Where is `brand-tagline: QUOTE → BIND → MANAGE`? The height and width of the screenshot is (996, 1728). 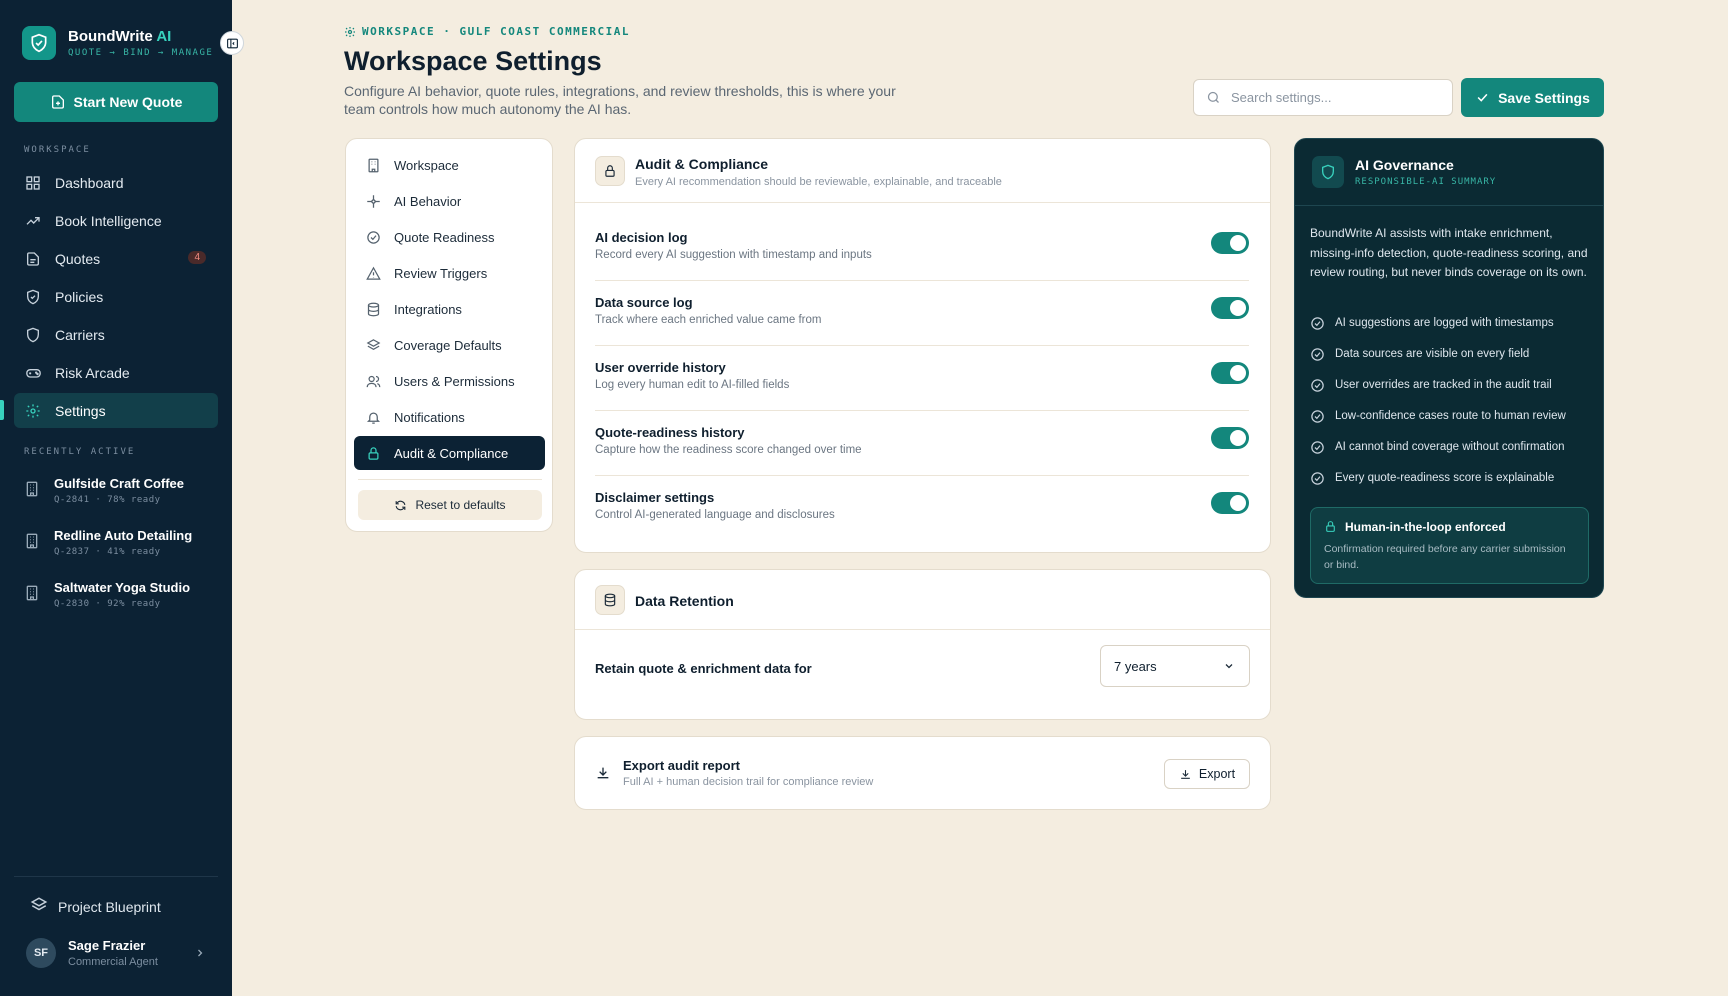 brand-tagline: QUOTE → BIND → MANAGE is located at coordinates (141, 53).